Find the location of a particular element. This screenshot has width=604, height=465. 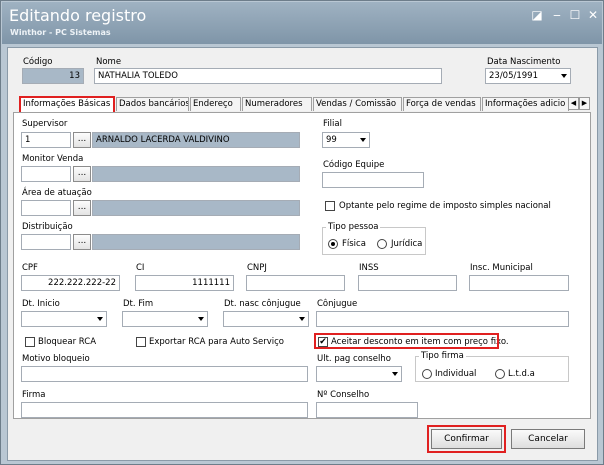

cpf-field: 222.222.222-22 is located at coordinates (70, 283).